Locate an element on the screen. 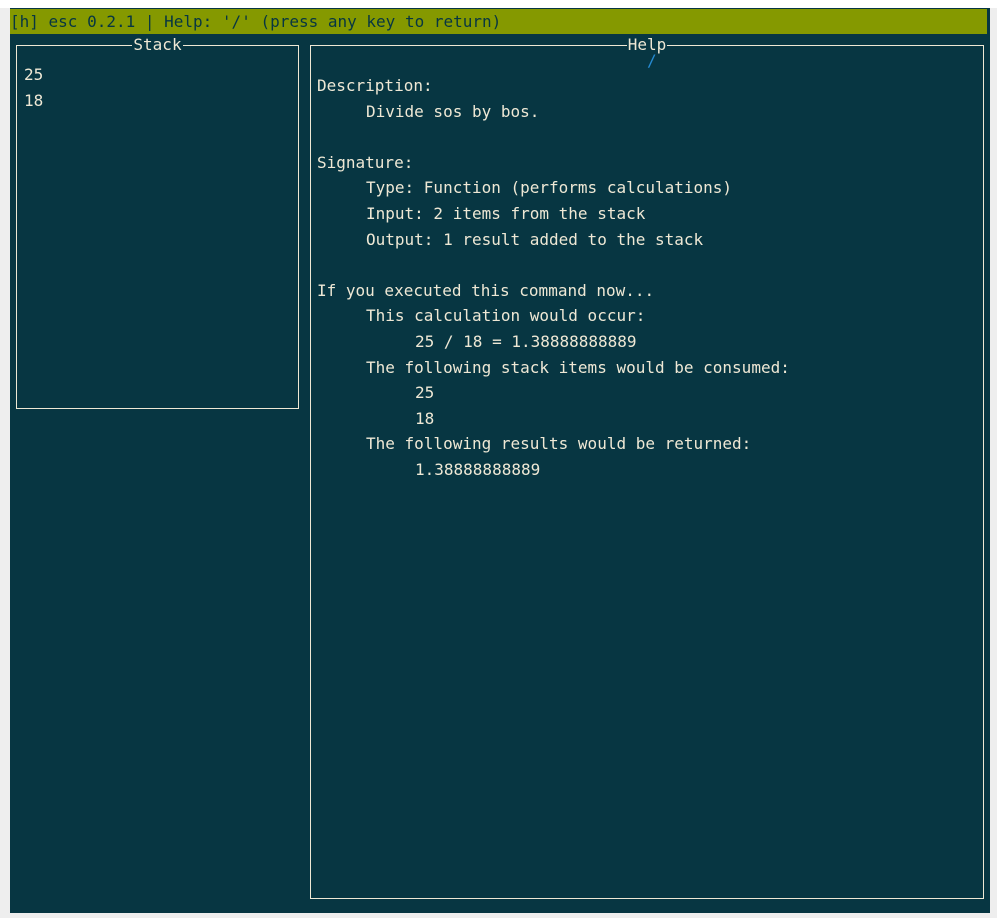  calculation-heading: This calculation would occur: is located at coordinates (506, 316).